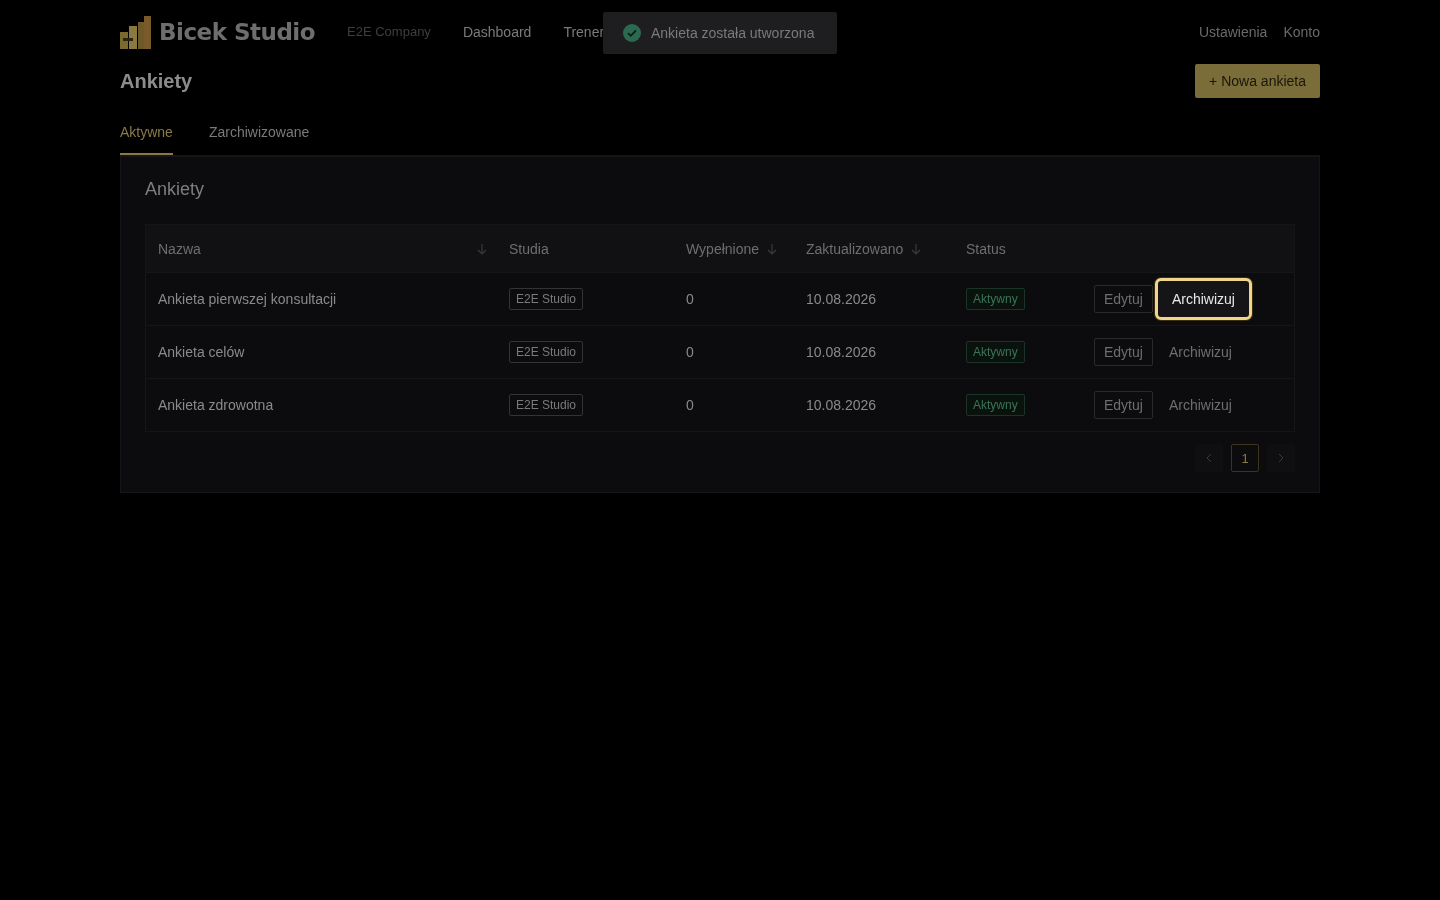 The width and height of the screenshot is (1440, 900). I want to click on new-survey-button: + Nowa ankieta, so click(1257, 81).